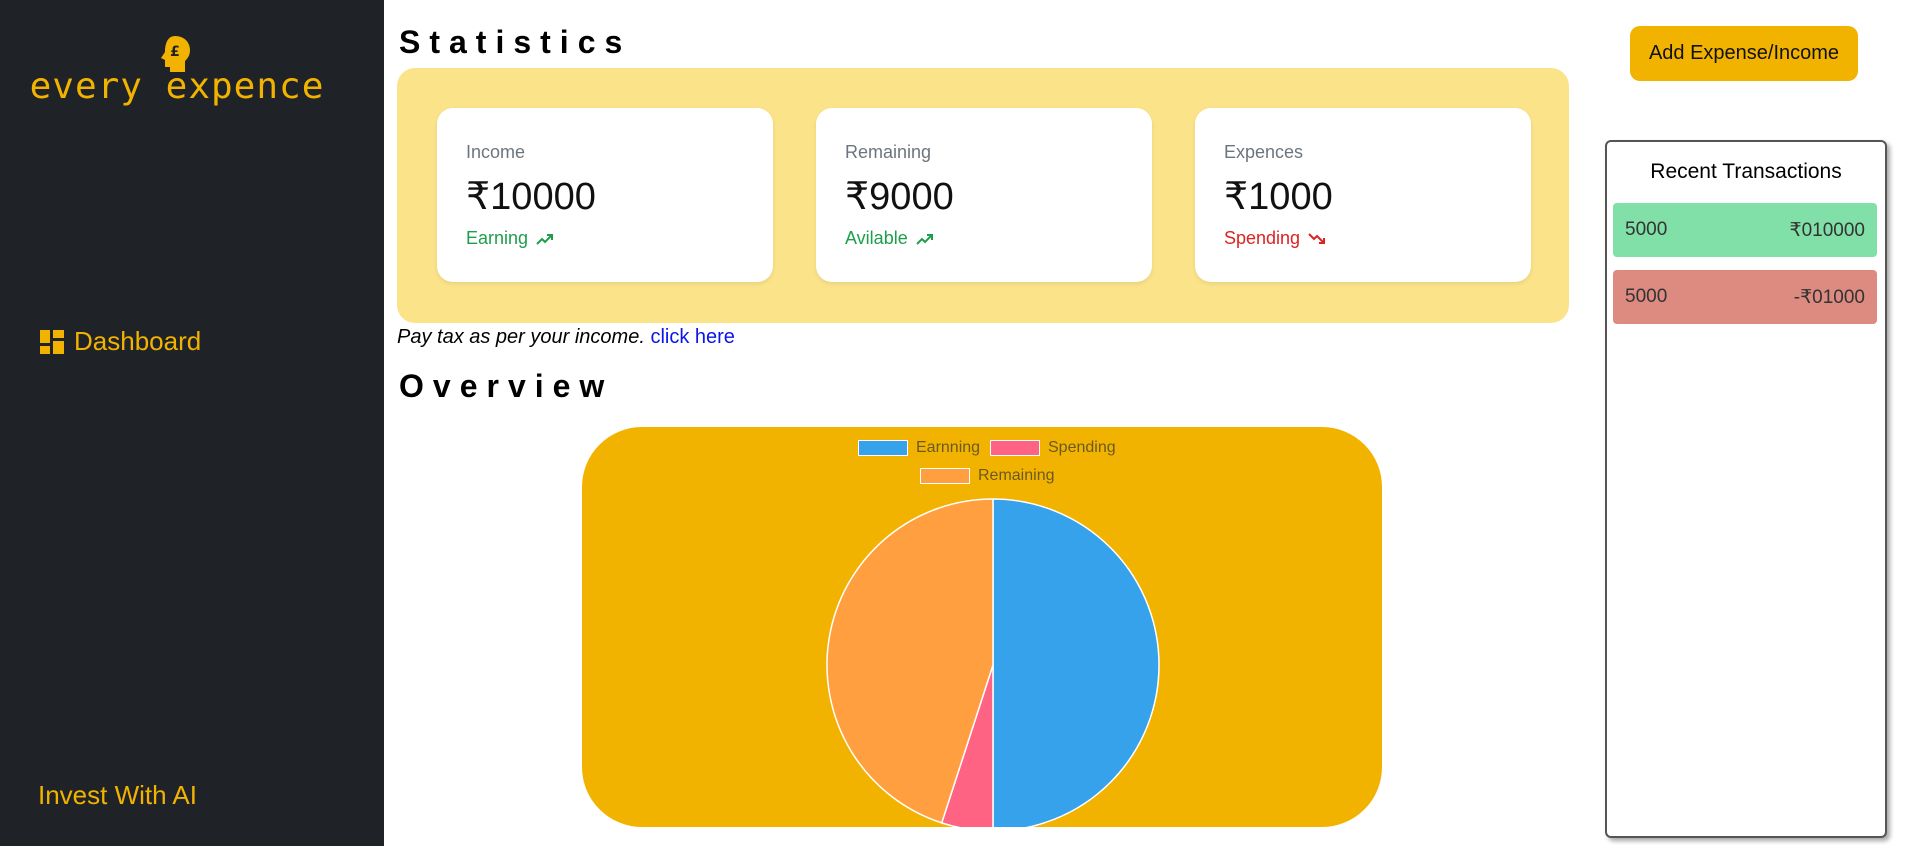 The height and width of the screenshot is (846, 1906). Describe the element at coordinates (1278, 197) in the screenshot. I see `card-value: ₹1000` at that location.